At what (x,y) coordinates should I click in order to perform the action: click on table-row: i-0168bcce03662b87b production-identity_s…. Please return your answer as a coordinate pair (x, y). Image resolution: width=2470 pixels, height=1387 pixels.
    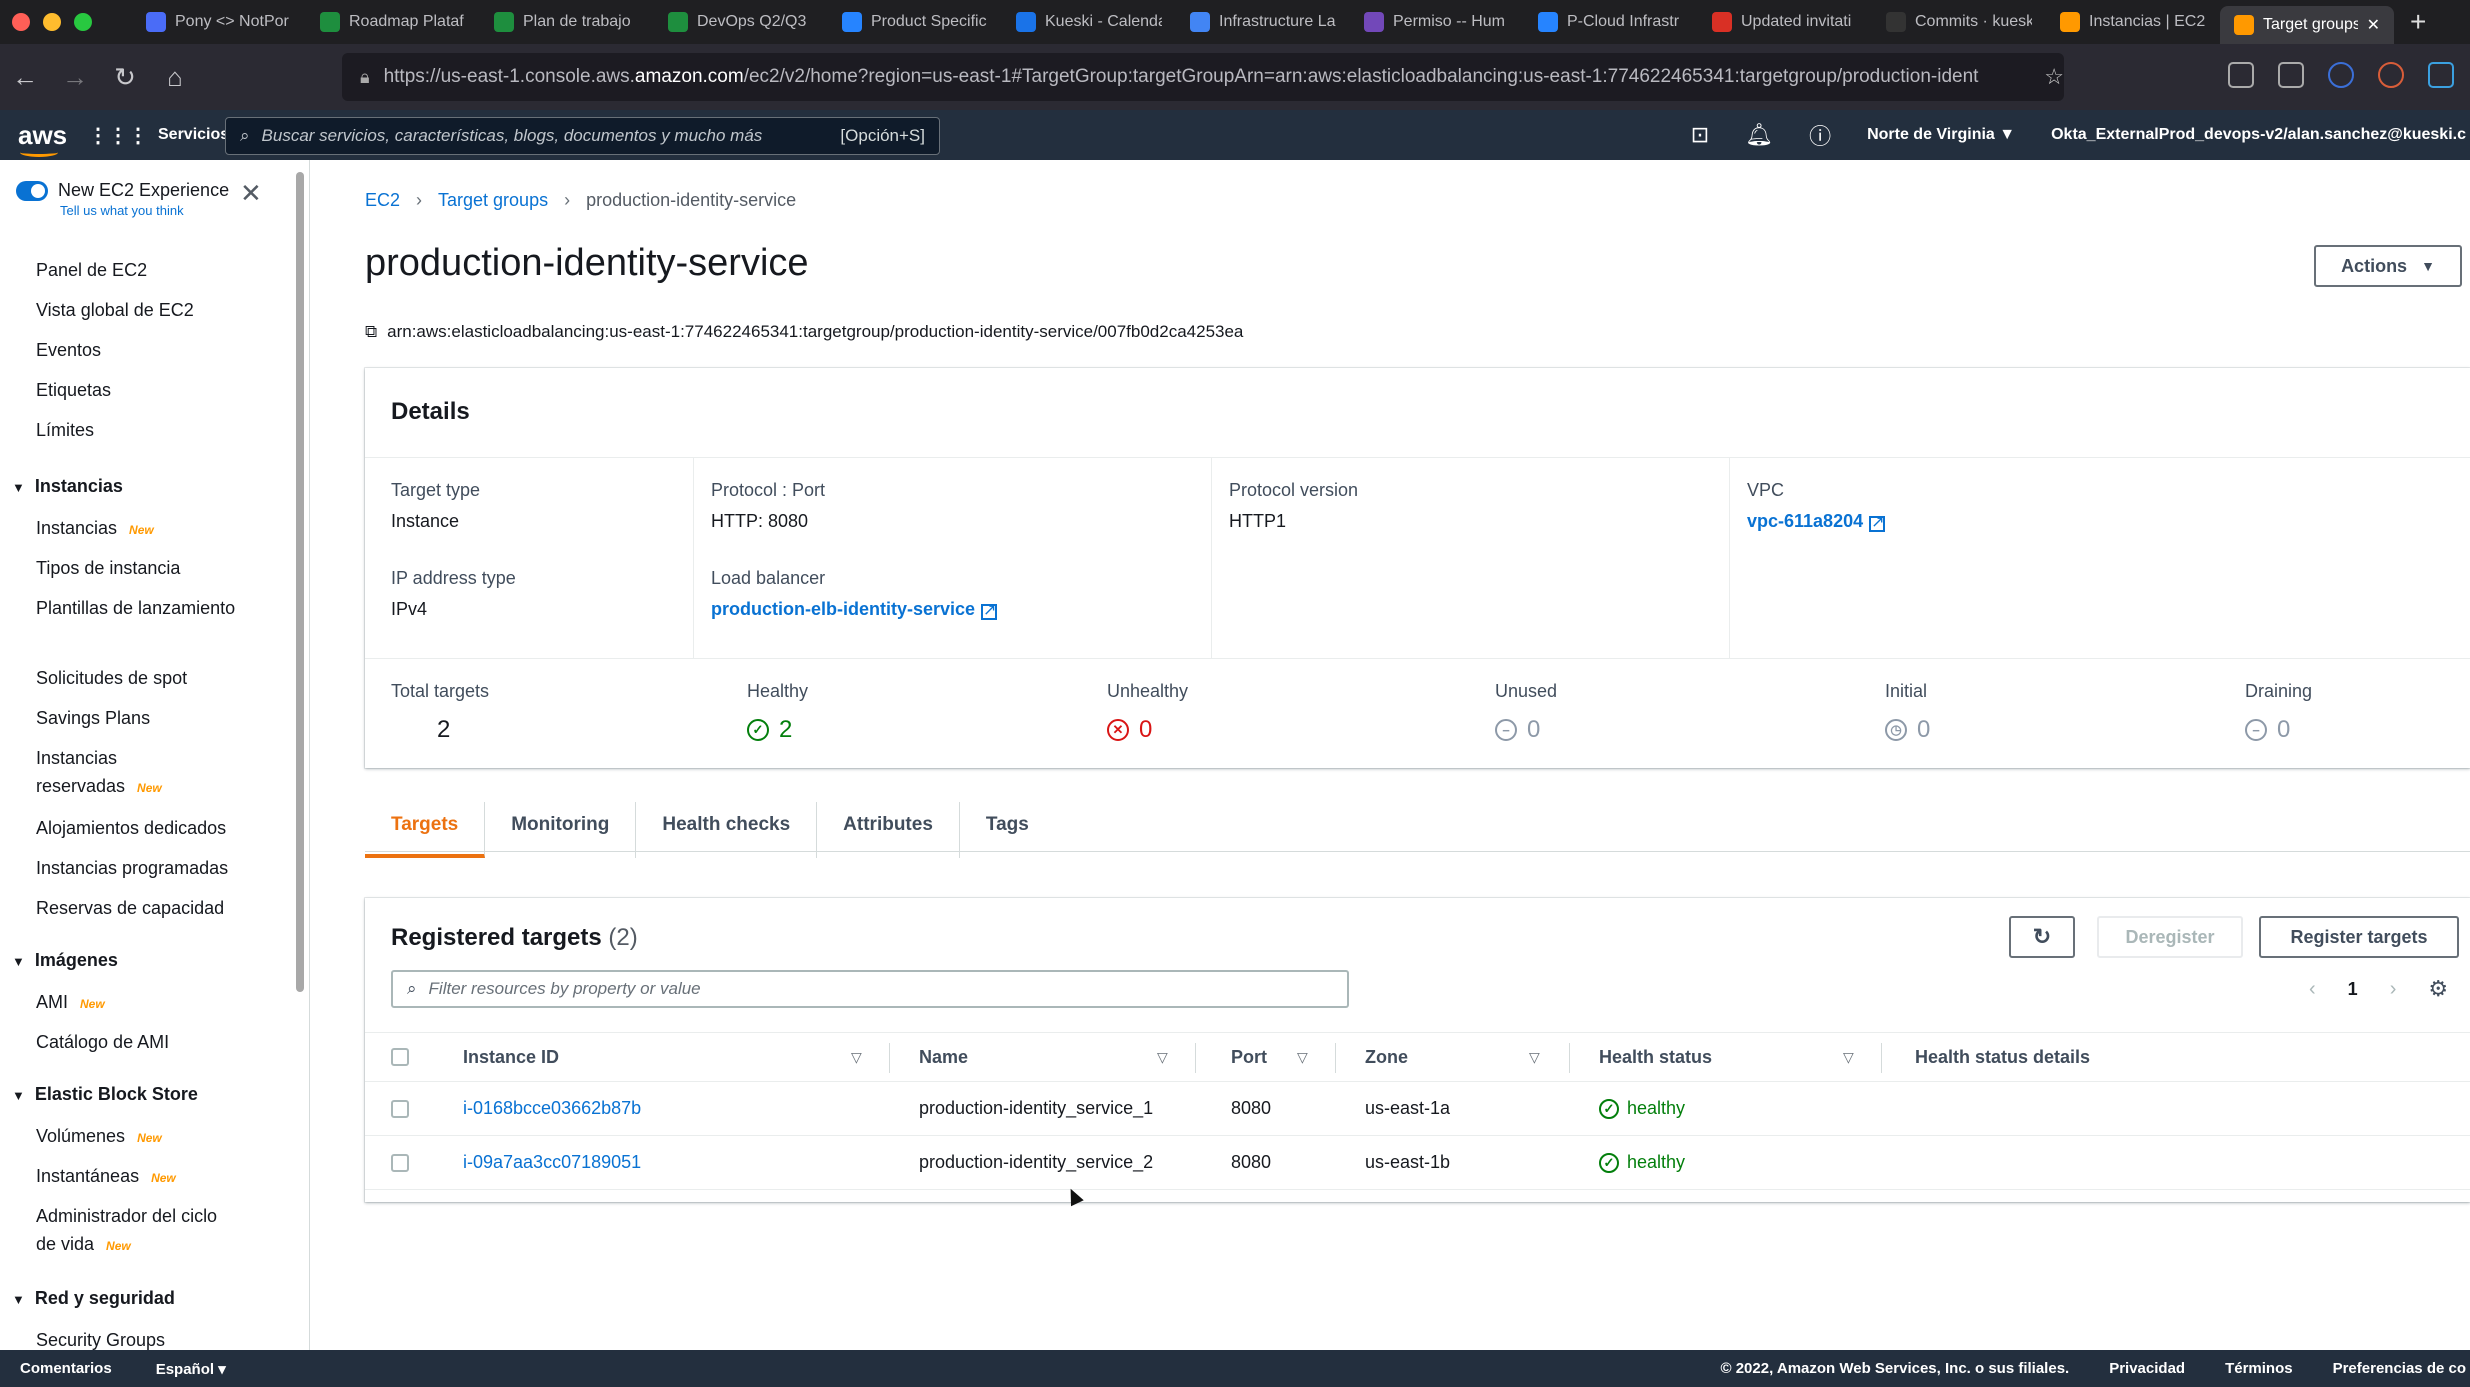
    Looking at the image, I should click on (1417, 1109).